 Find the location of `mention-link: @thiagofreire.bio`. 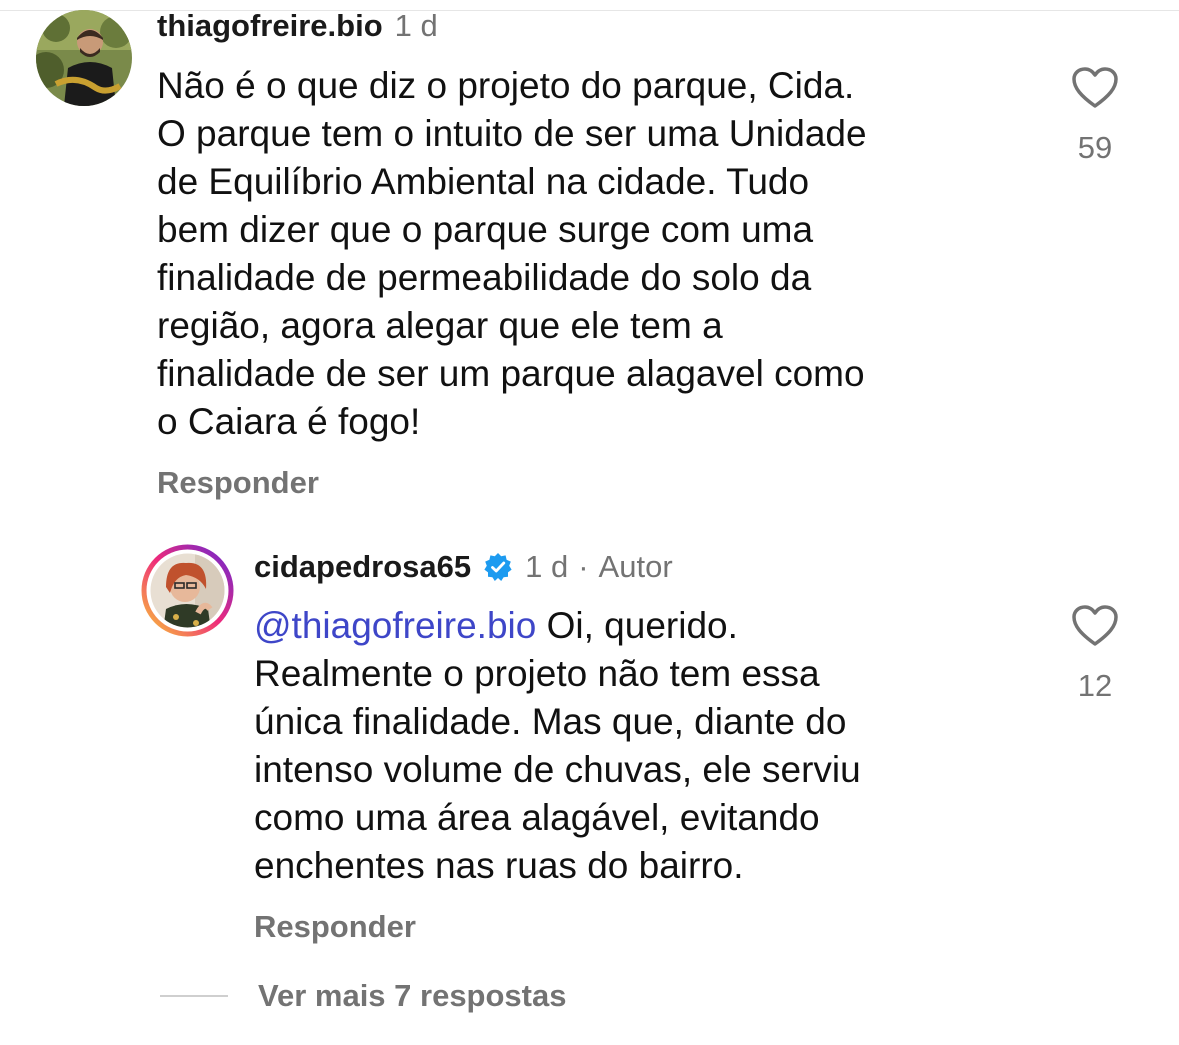

mention-link: @thiagofreire.bio is located at coordinates (395, 625).